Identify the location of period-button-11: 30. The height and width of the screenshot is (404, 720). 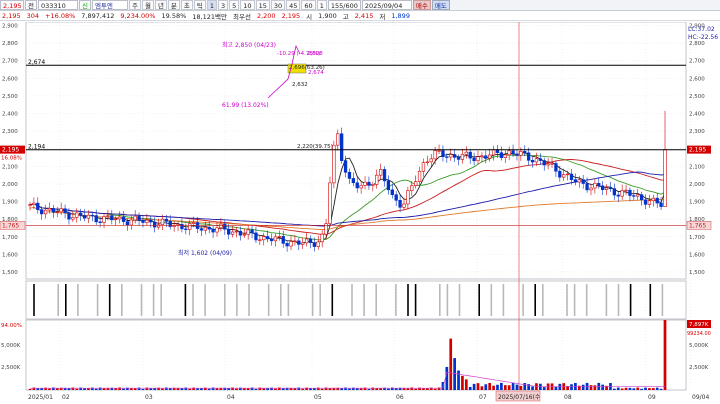
(278, 5).